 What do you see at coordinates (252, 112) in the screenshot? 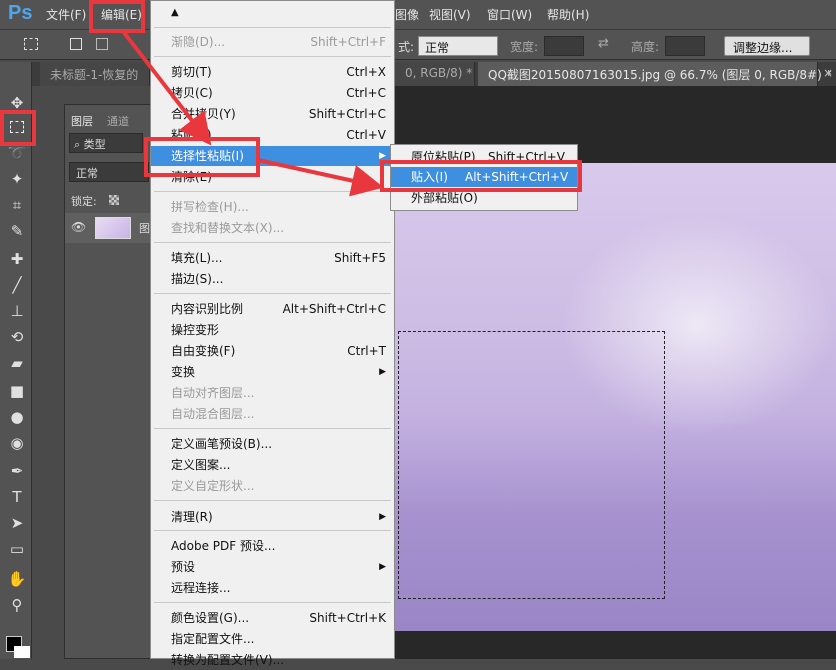
I see `annotation-arrows` at bounding box center [252, 112].